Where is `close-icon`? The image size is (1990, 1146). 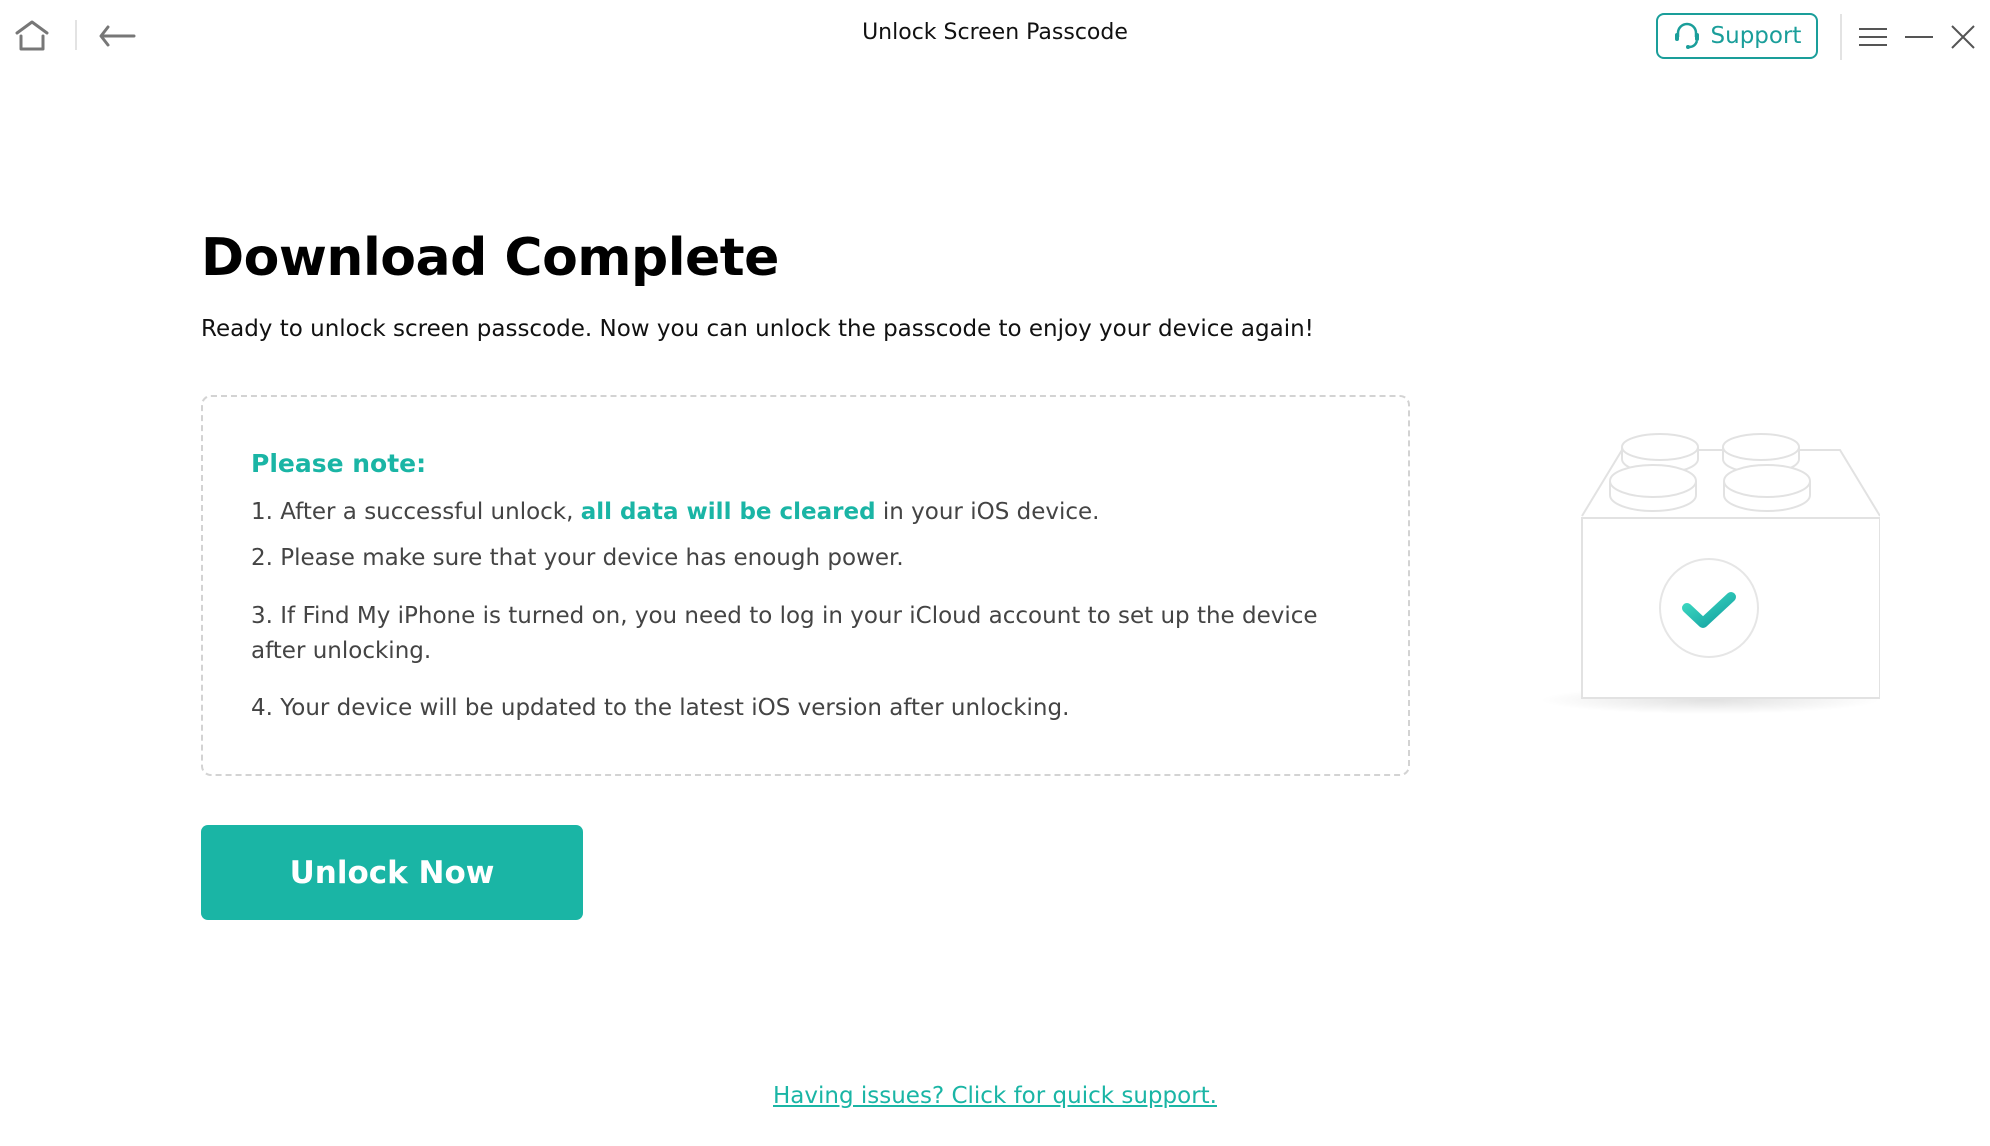 close-icon is located at coordinates (1963, 37).